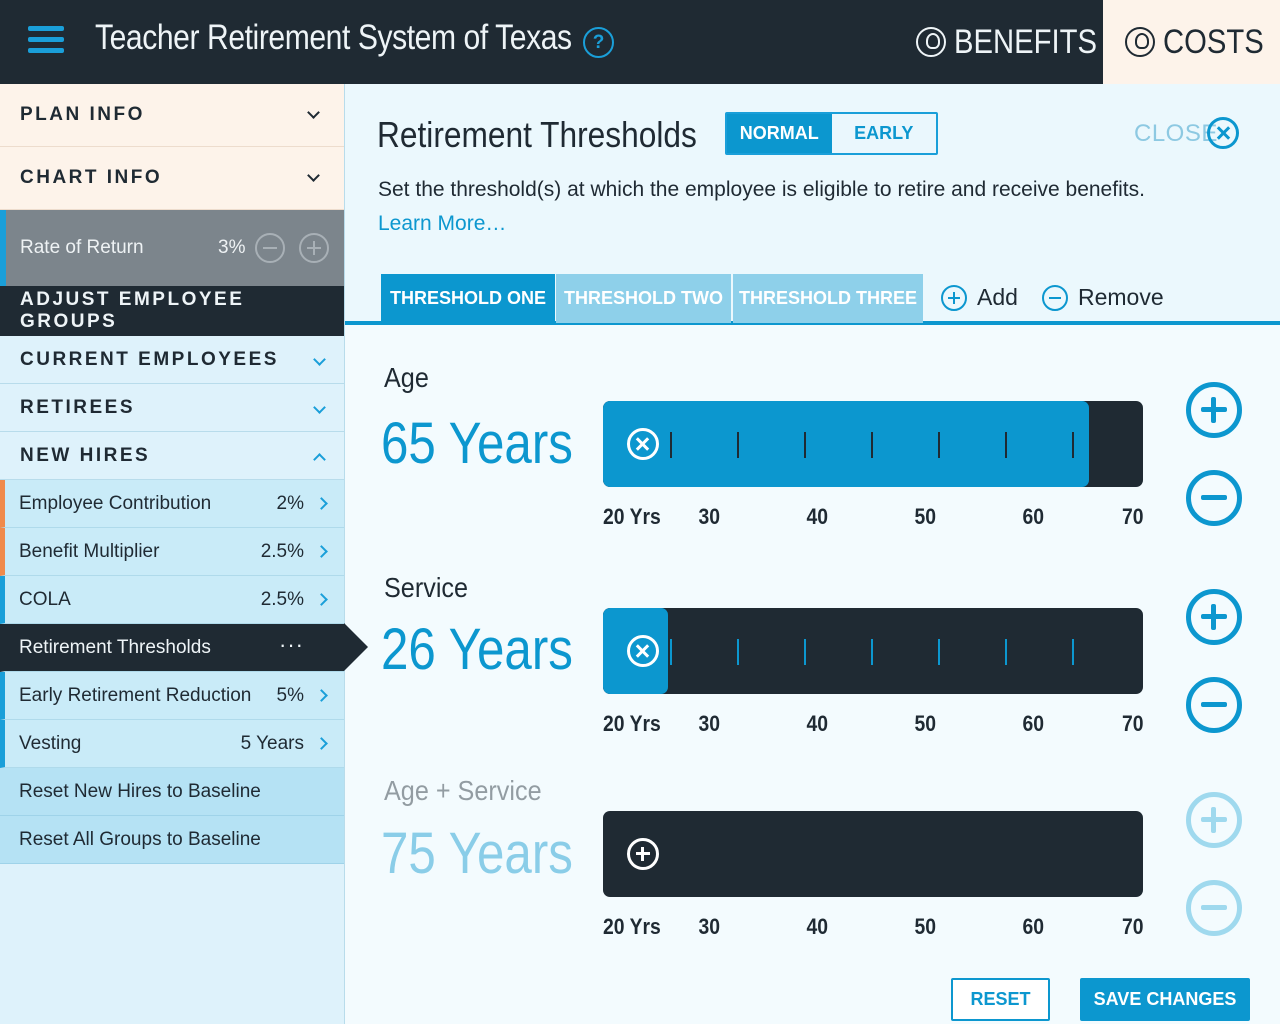 Image resolution: width=1280 pixels, height=1024 pixels. Describe the element at coordinates (1025, 41) in the screenshot. I see `benefits-tab-label: BENEFITS` at that location.